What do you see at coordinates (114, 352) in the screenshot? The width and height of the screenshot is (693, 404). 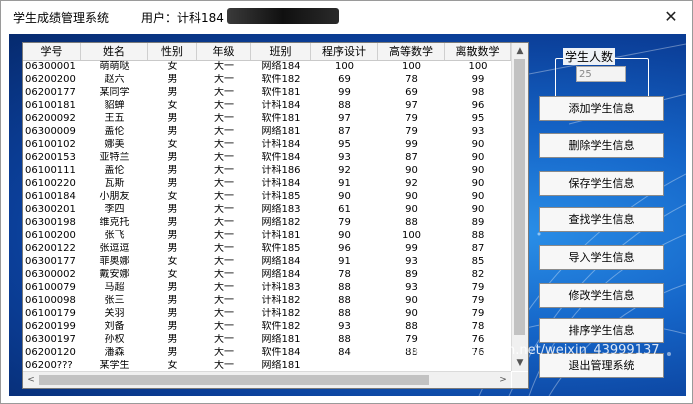 I see `table-cell: 潘森` at bounding box center [114, 352].